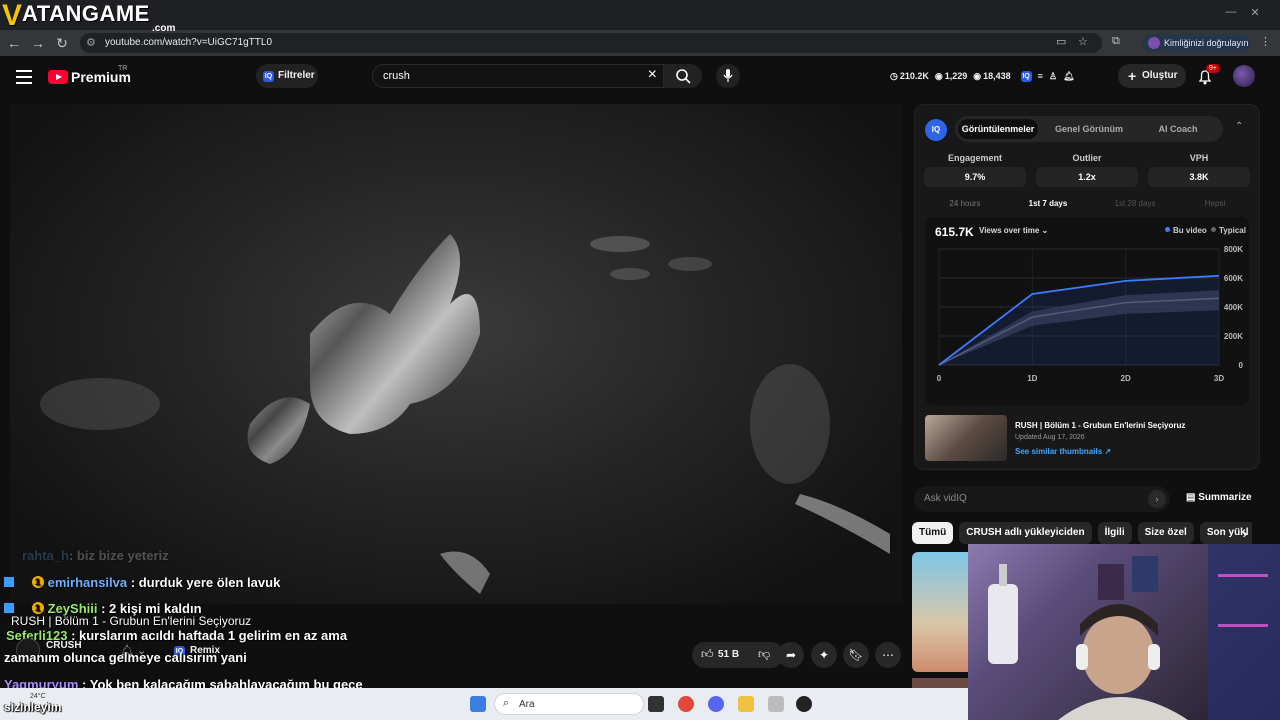 The width and height of the screenshot is (1280, 720). I want to click on metric-outlier-label: Outlier, so click(1087, 158).